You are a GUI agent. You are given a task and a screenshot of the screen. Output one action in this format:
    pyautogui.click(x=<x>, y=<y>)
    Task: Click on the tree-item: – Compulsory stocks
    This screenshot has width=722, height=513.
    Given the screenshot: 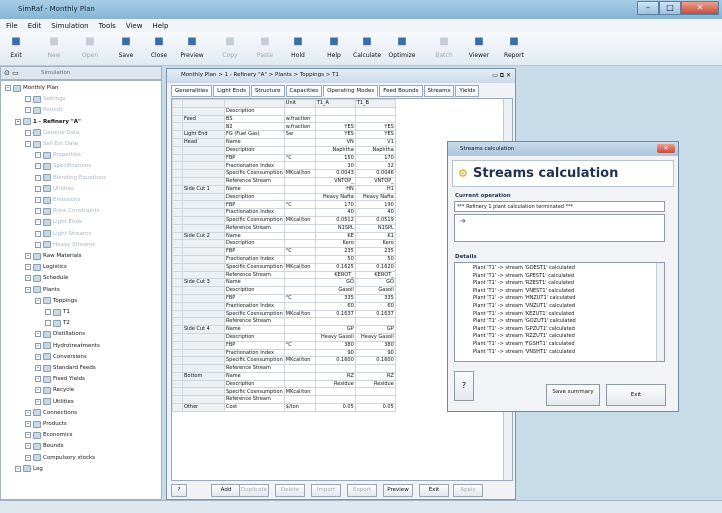 What is the action you would take?
    pyautogui.click(x=60, y=458)
    